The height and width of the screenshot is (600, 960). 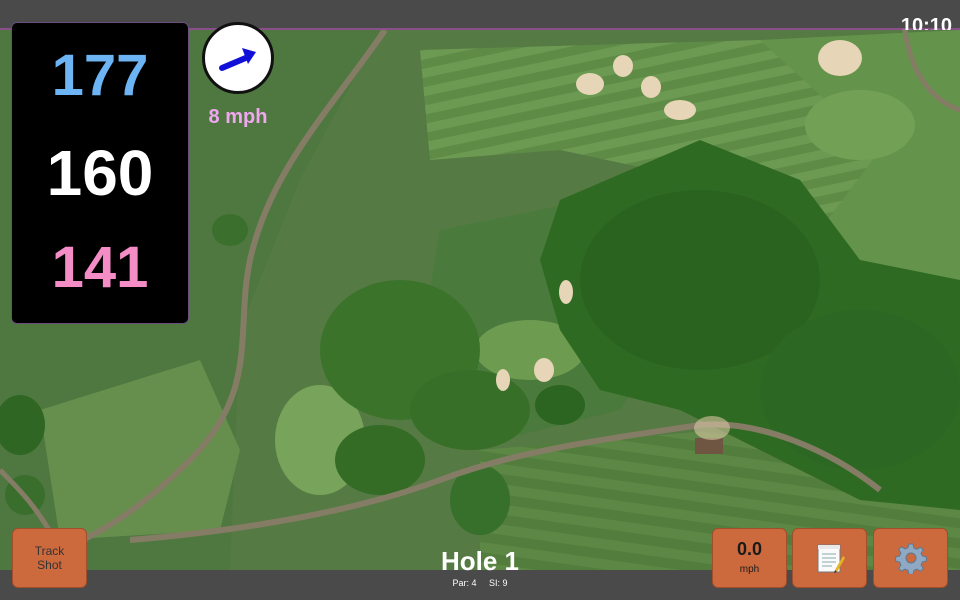 I want to click on middle-of-green-yardage: 160, so click(x=100, y=173).